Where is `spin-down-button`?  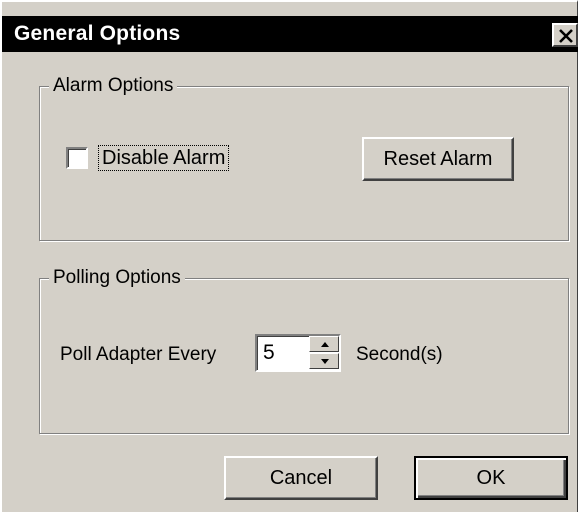 spin-down-button is located at coordinates (324, 361).